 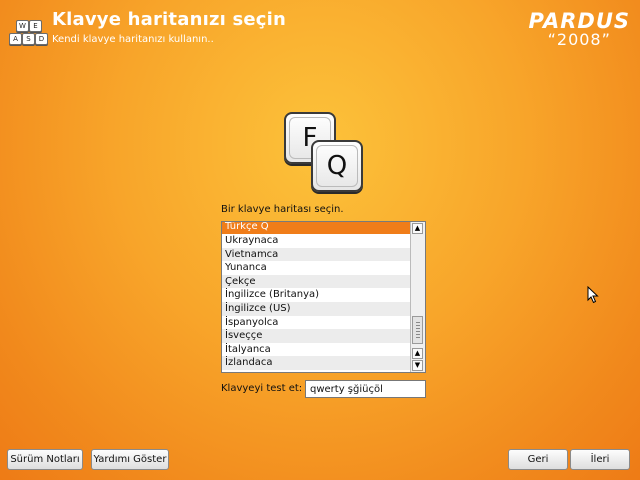 I want to click on scroll-up-arrow-icon-lower: ▲, so click(x=417, y=353).